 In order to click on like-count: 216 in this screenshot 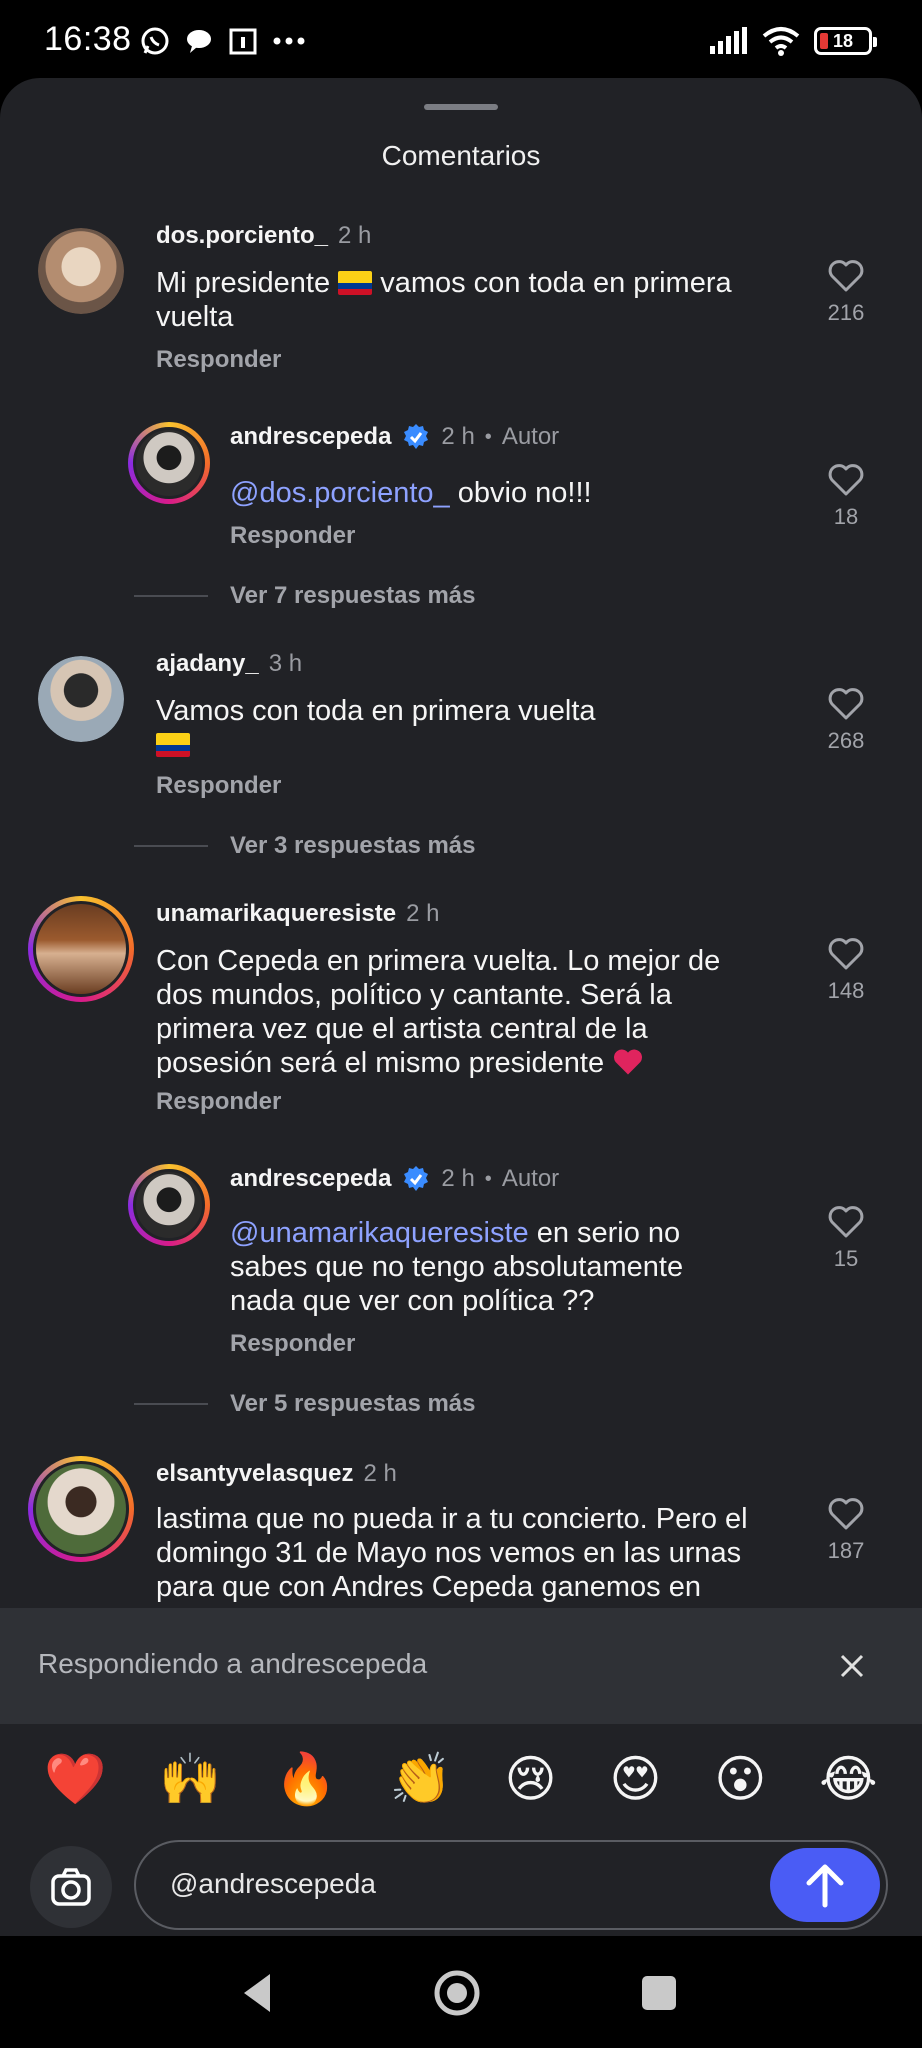, I will do `click(846, 312)`.